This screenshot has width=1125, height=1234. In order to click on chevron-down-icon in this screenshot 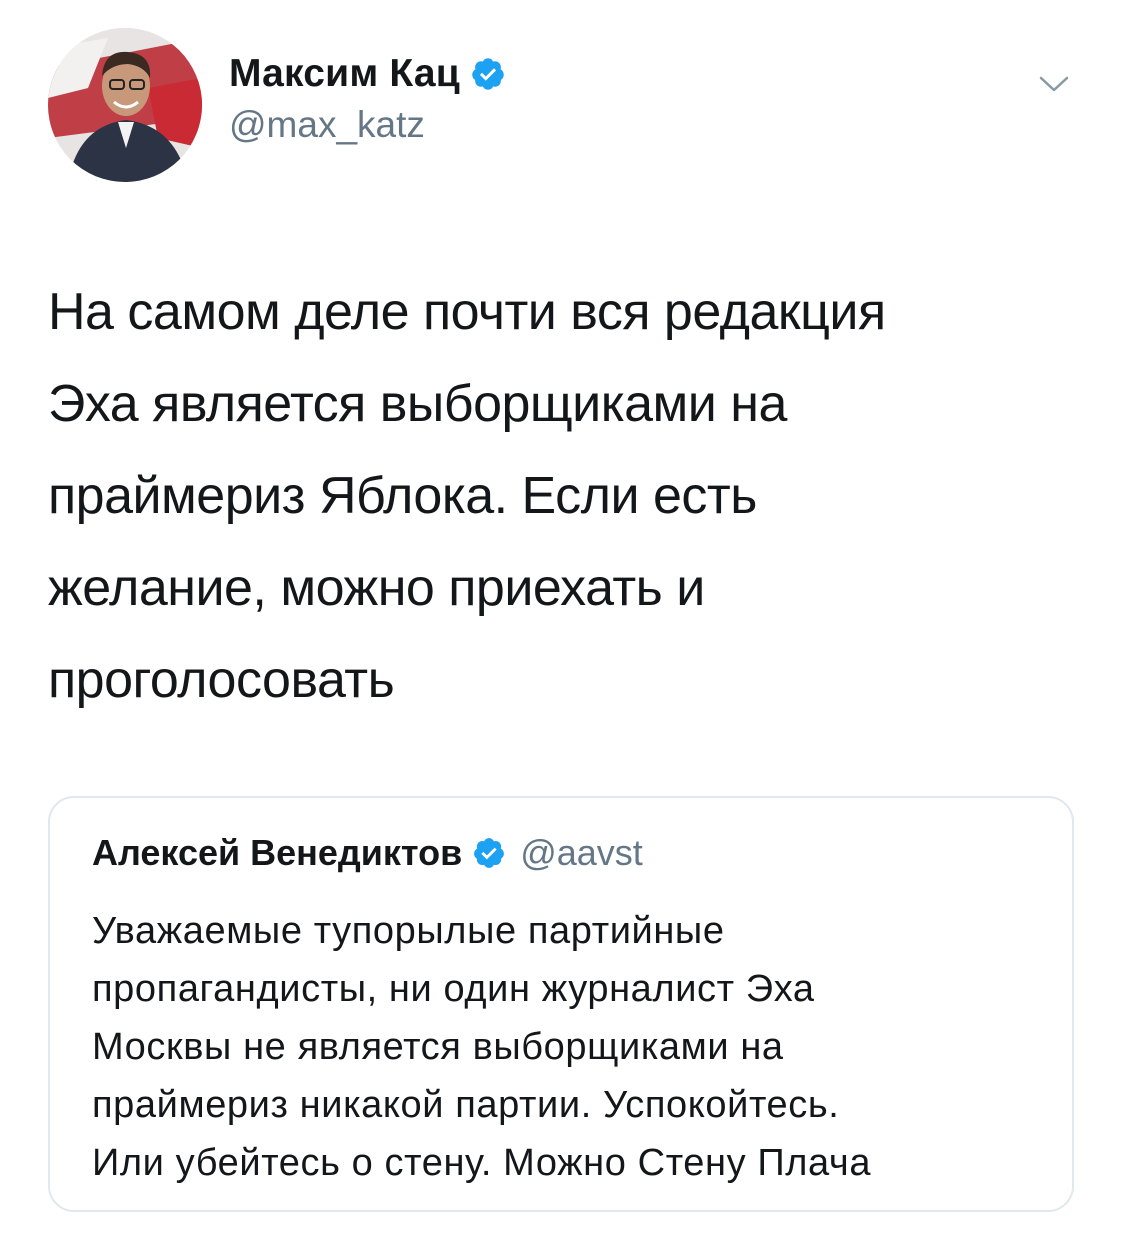, I will do `click(1054, 84)`.